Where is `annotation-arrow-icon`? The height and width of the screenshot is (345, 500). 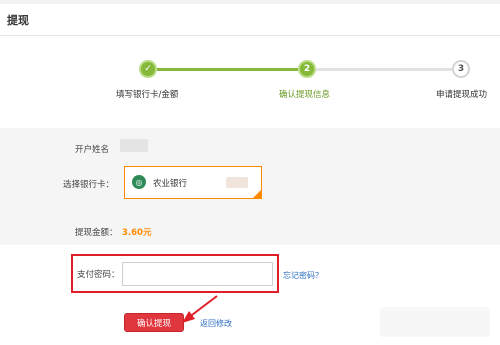
annotation-arrow-icon is located at coordinates (200, 309).